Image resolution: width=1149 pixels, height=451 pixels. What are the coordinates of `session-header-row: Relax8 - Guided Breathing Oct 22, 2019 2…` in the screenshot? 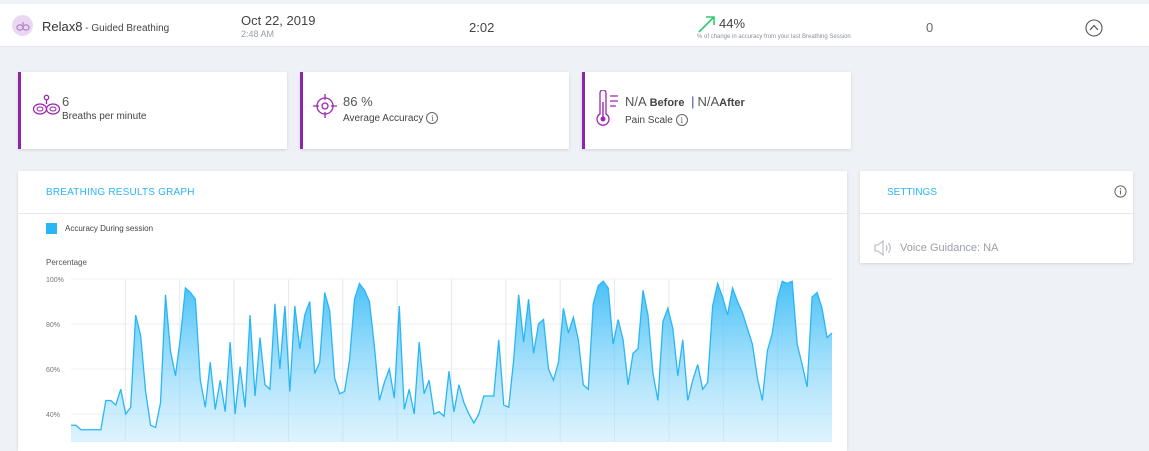 It's located at (574, 25).